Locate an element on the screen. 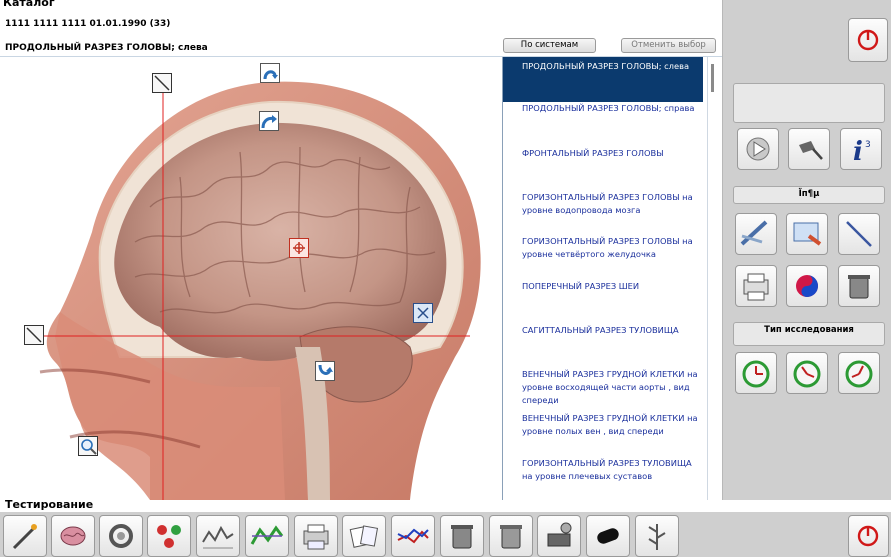 This screenshot has height=557, width=891. probe-button is located at coordinates (809, 149).